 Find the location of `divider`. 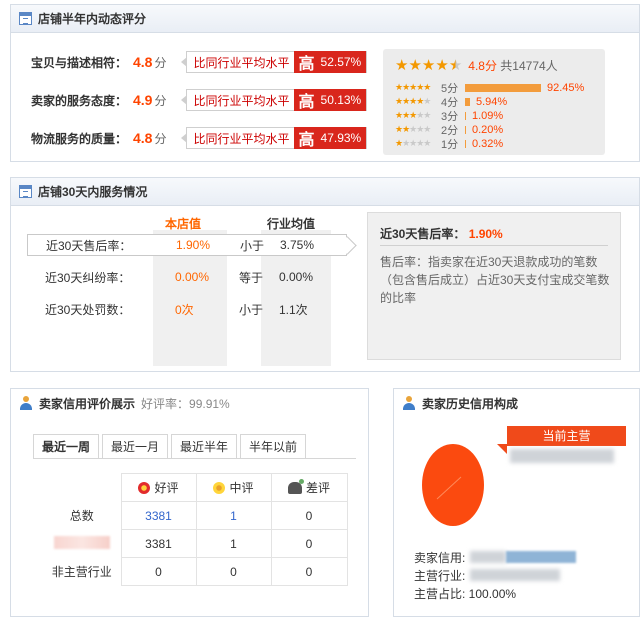

divider is located at coordinates (494, 245).